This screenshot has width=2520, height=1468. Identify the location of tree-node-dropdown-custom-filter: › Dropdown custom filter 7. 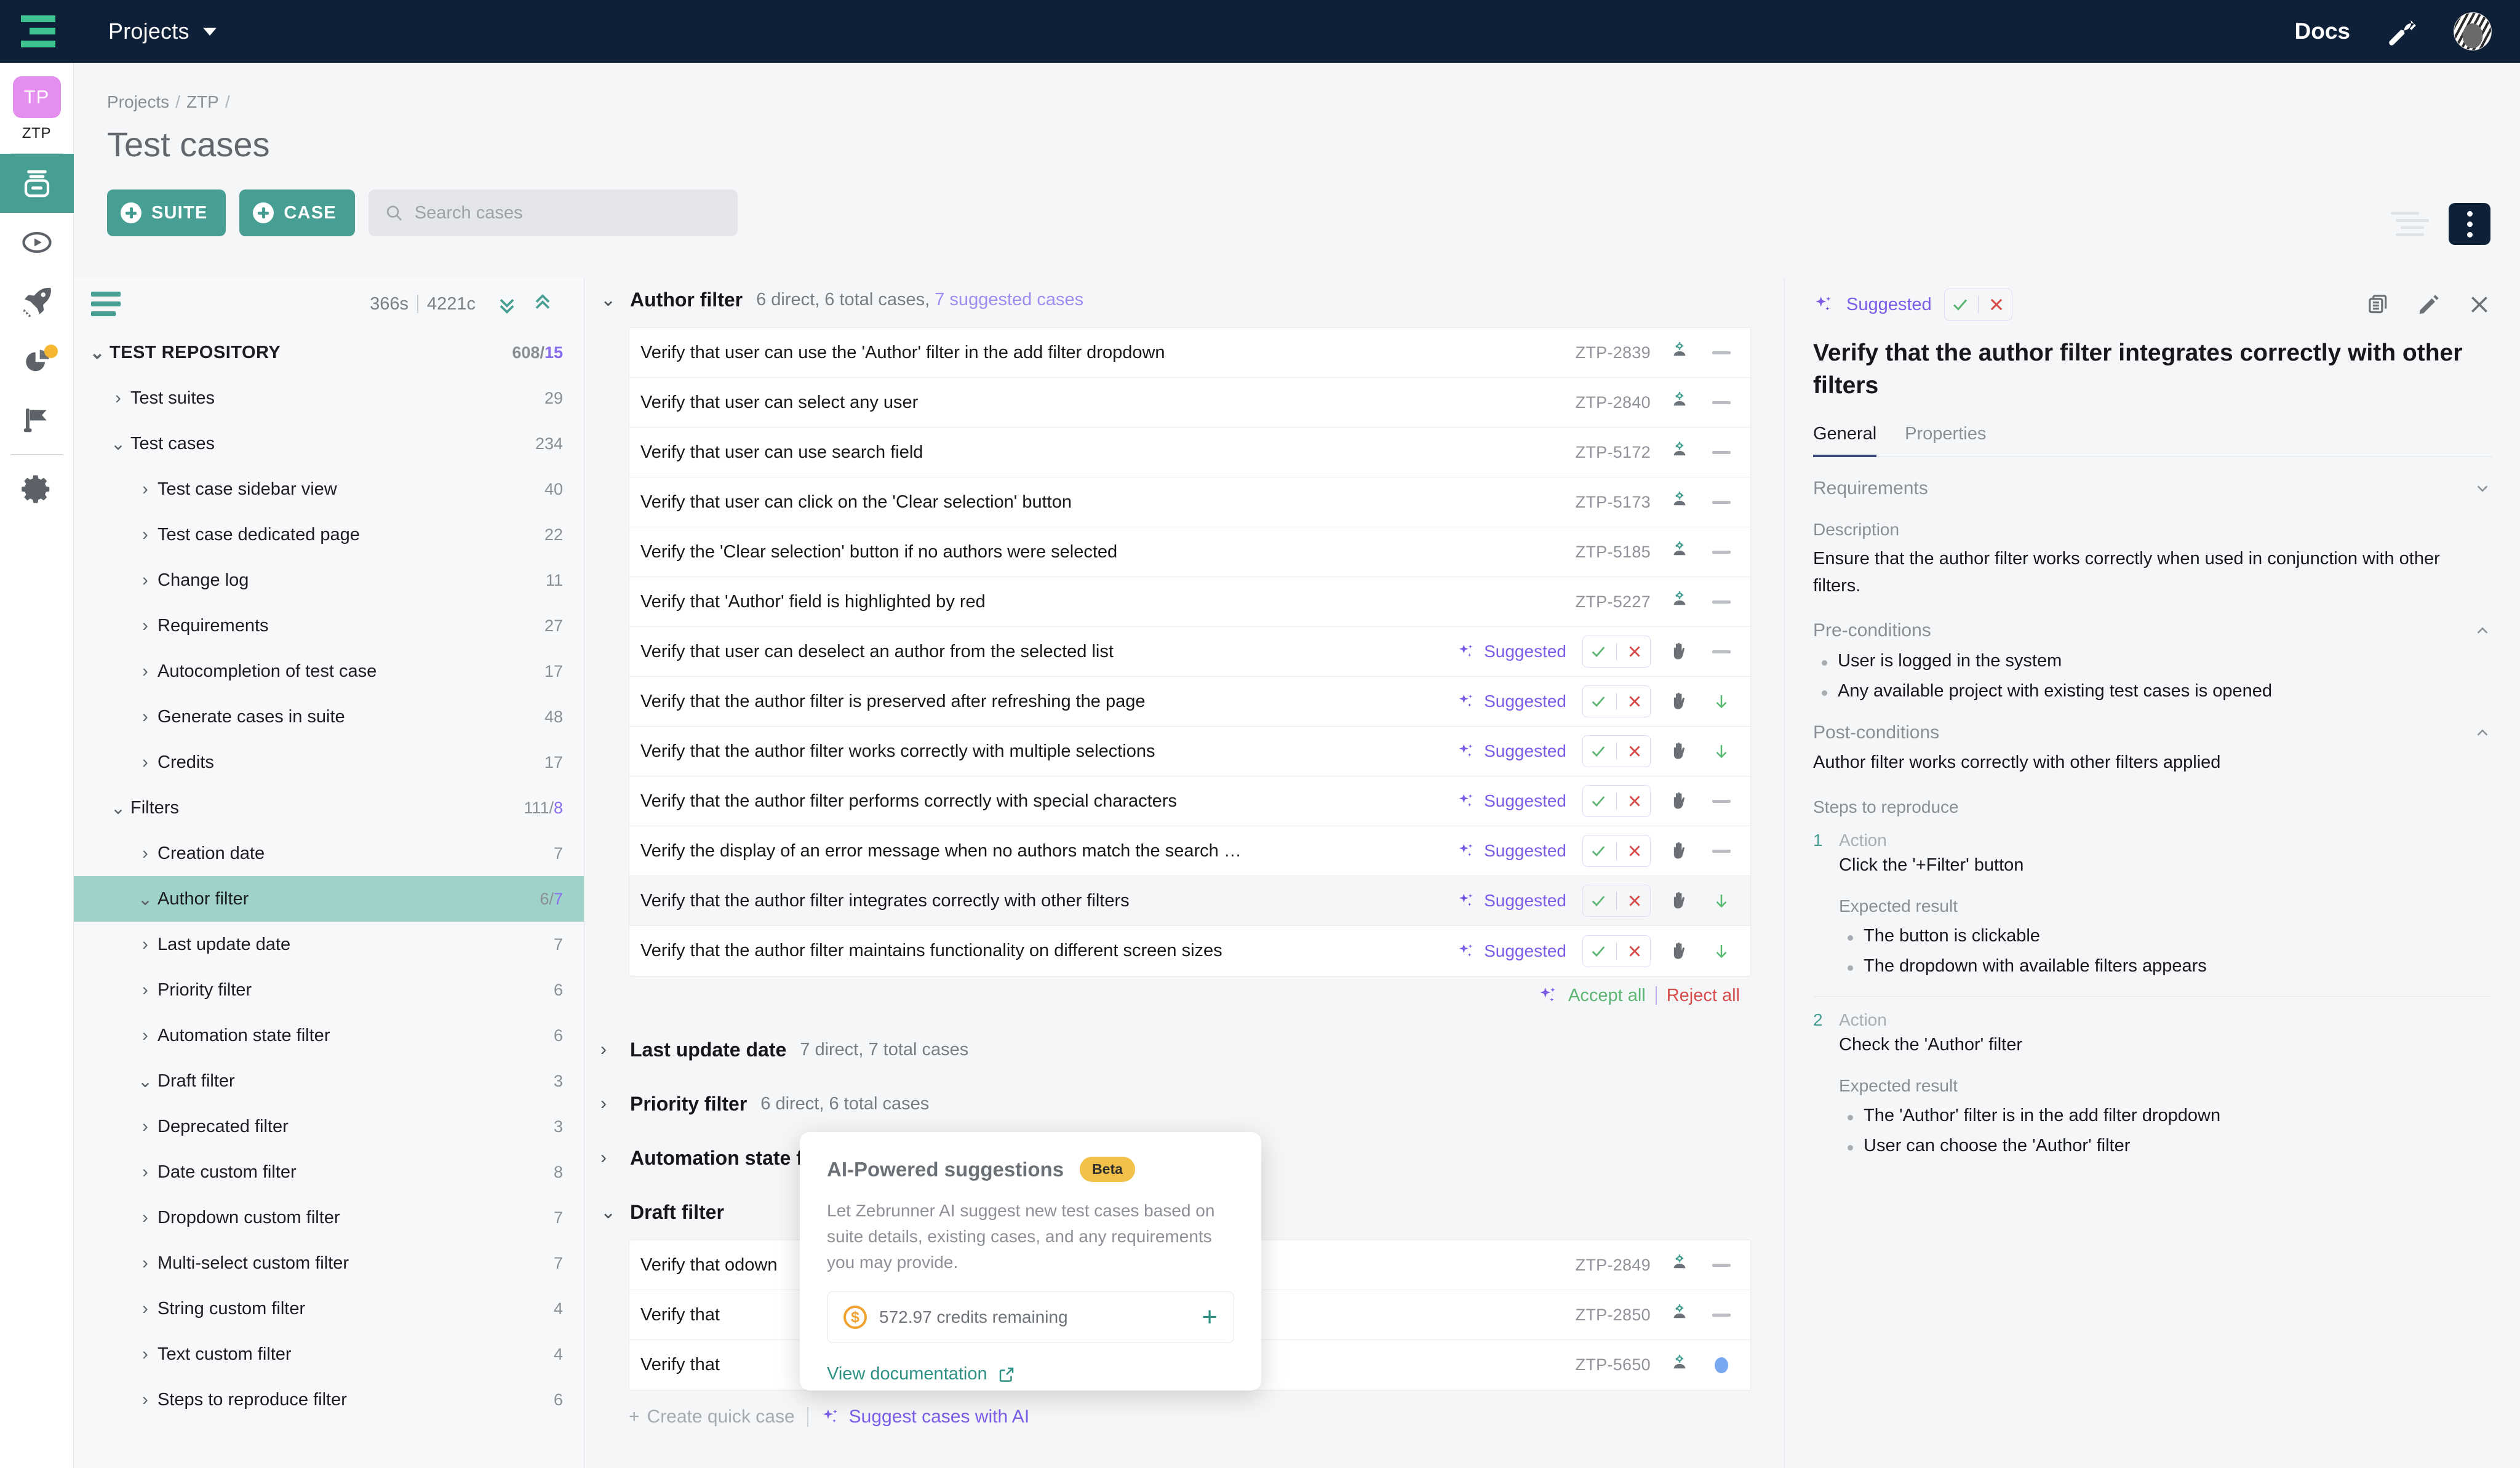
(329, 1217).